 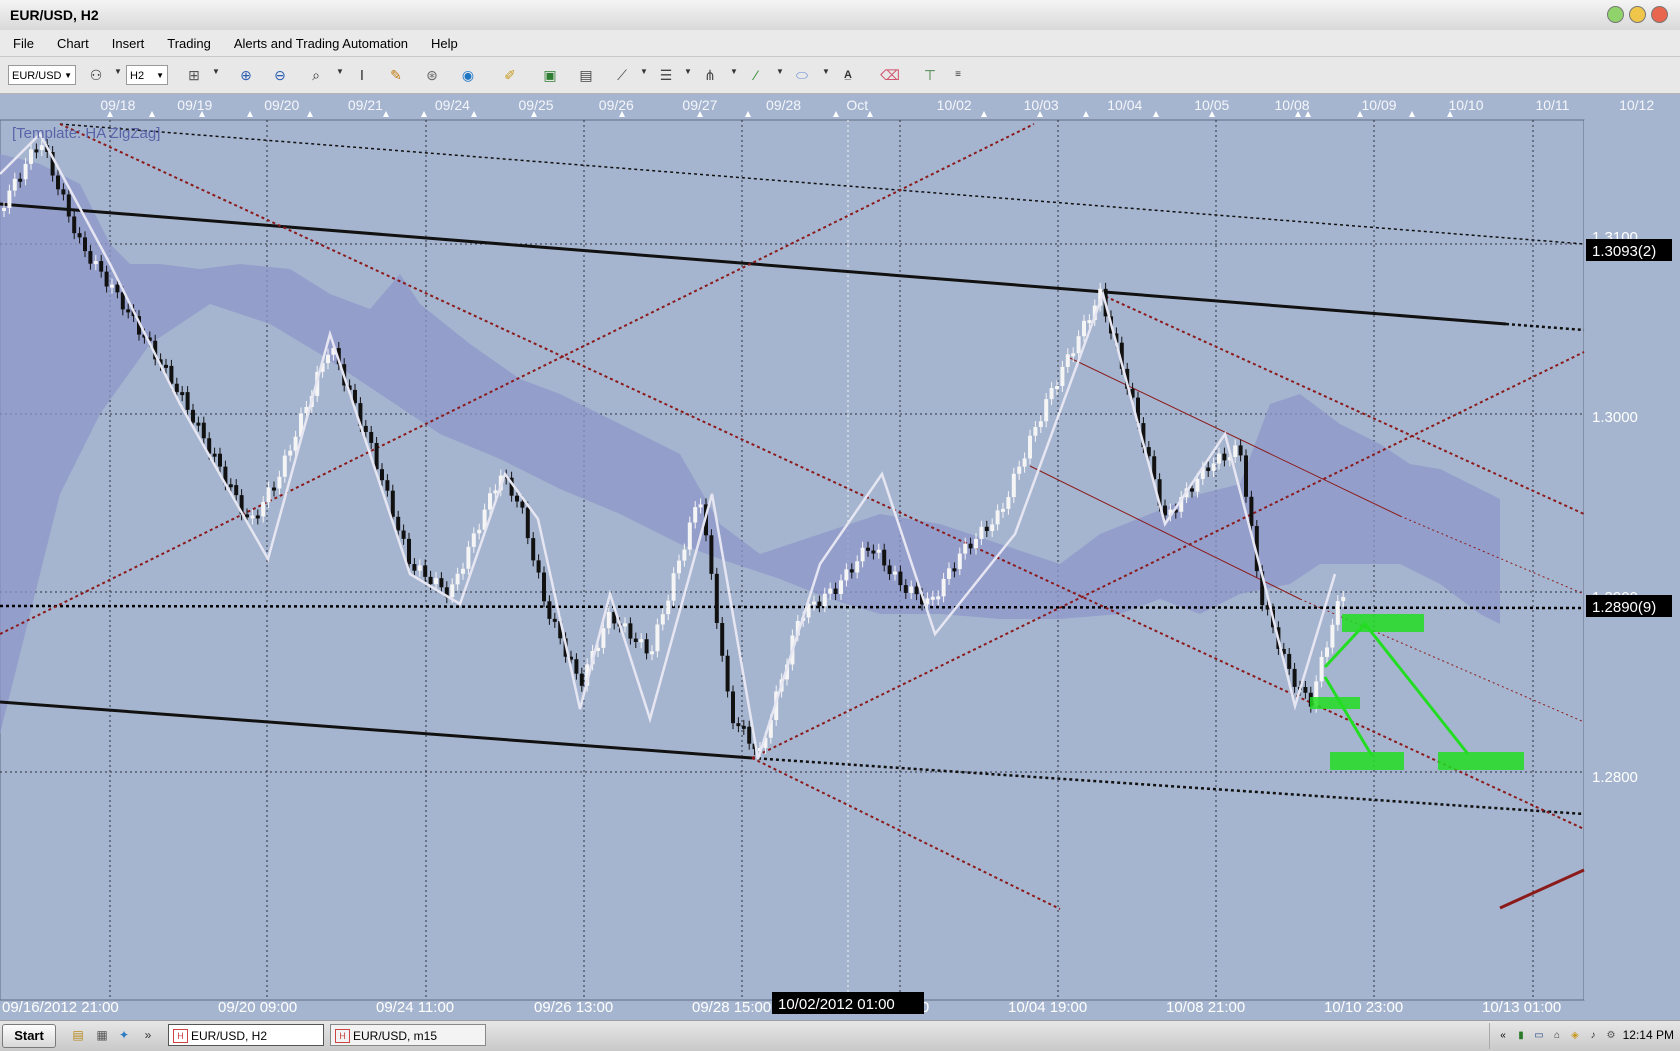 I want to click on calculator-icon: ▦, so click(x=102, y=1035).